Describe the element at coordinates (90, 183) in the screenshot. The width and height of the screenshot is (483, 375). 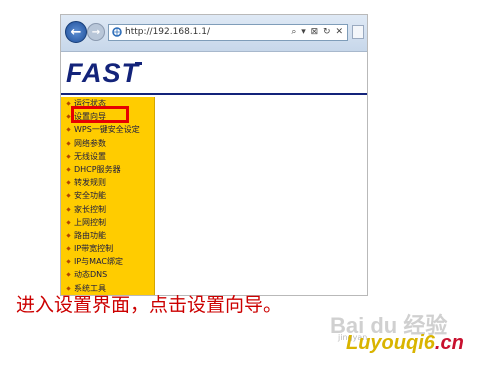
I see `sidebar-item-label: 转发规则` at that location.